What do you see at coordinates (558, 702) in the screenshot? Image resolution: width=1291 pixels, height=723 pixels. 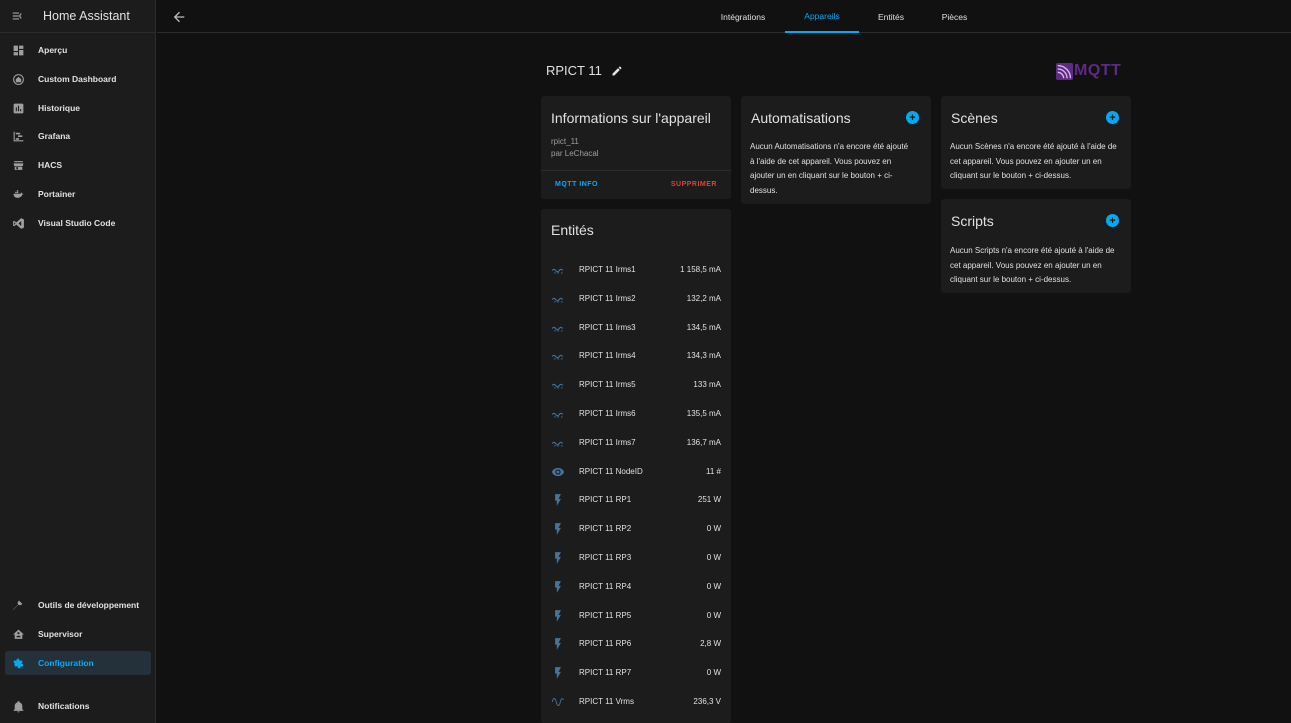 I see `sine-wave-icon` at bounding box center [558, 702].